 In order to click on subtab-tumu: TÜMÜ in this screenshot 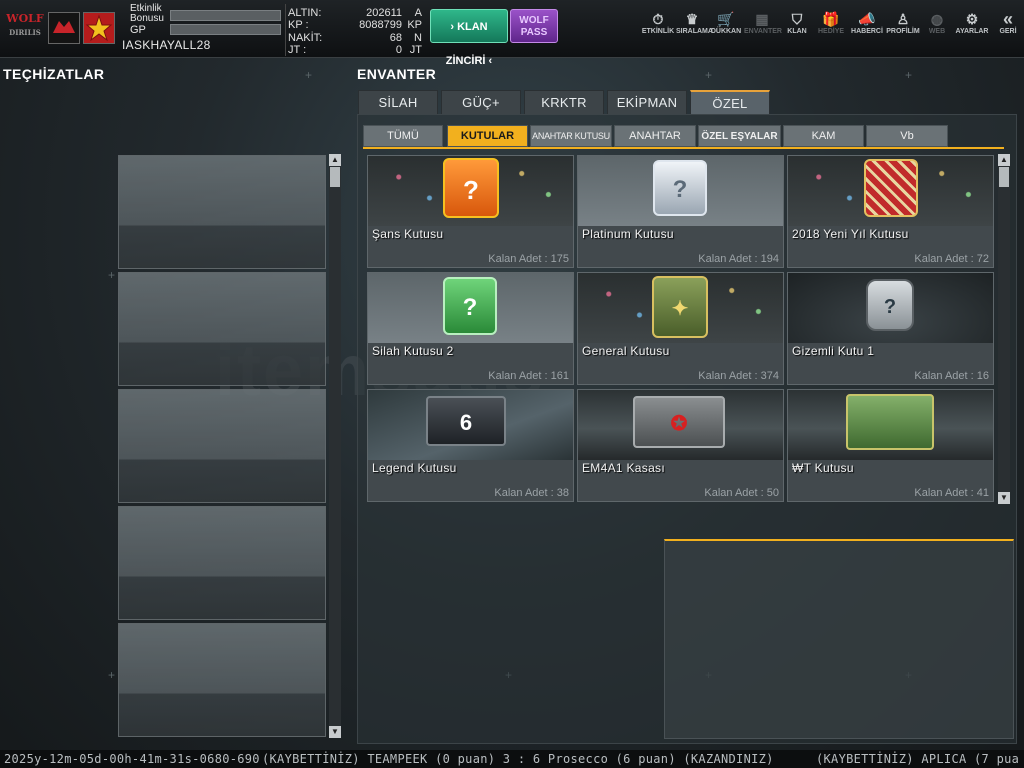, I will do `click(403, 136)`.